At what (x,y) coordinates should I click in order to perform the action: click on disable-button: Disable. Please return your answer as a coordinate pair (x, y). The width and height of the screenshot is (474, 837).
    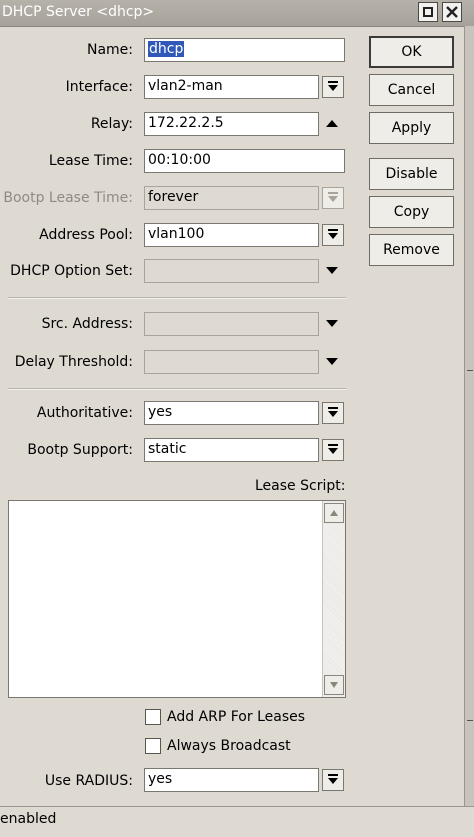
    Looking at the image, I should click on (411, 174).